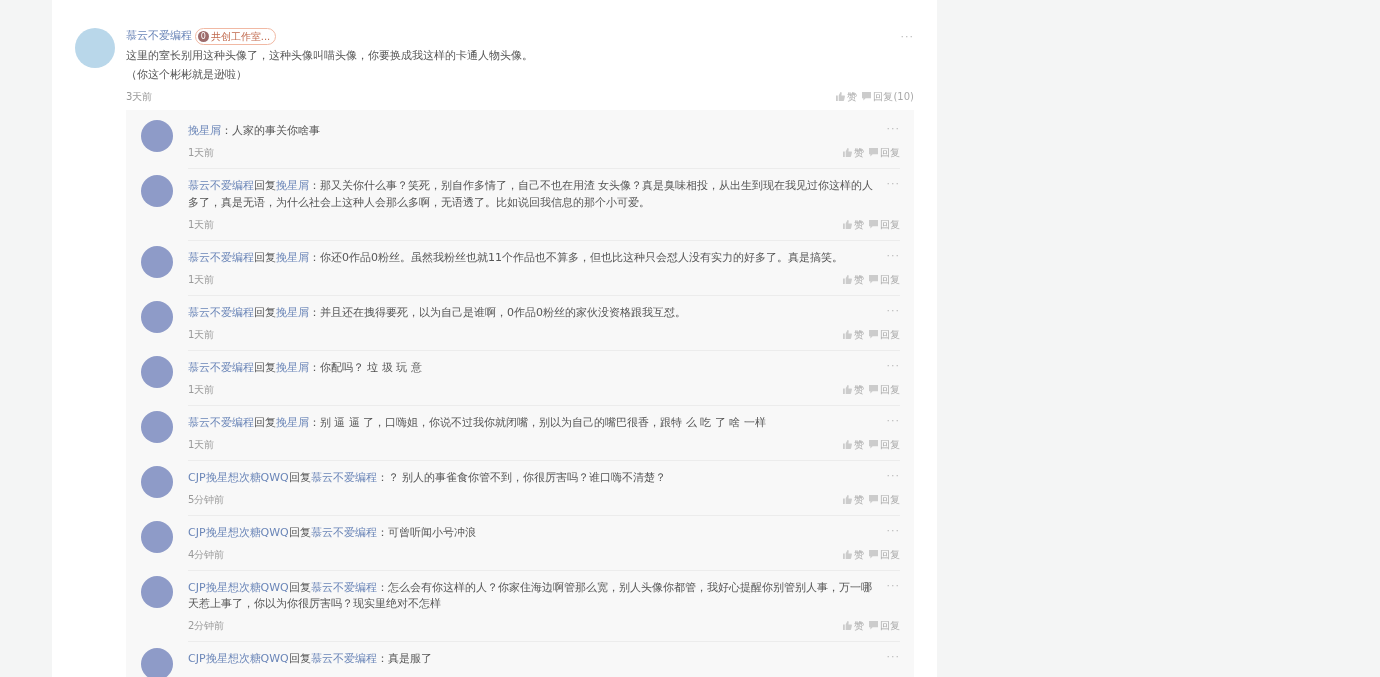 The image size is (1380, 677). I want to click on reply-text: 挽星屑：人家的事关你啥事, so click(254, 131).